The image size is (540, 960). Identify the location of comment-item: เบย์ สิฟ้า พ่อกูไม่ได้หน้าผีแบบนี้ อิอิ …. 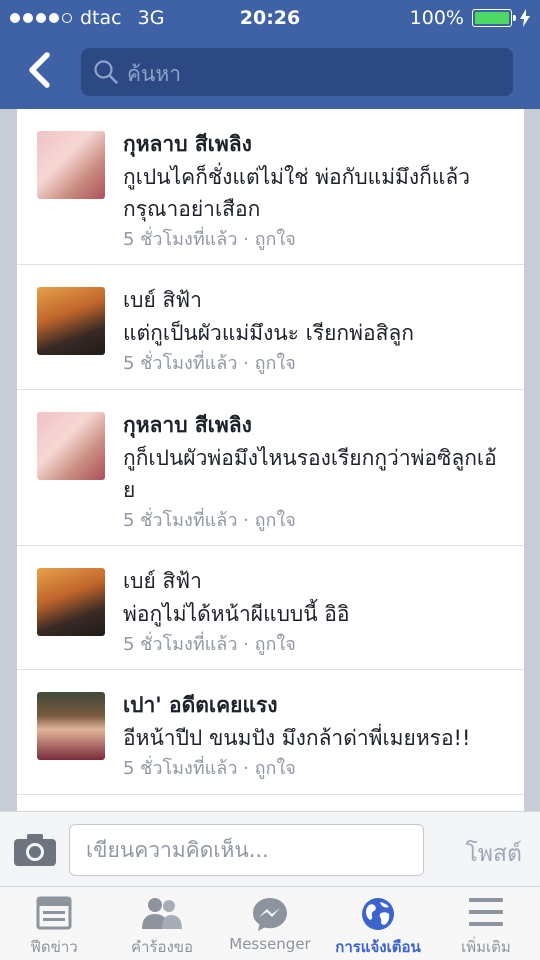
(270, 608).